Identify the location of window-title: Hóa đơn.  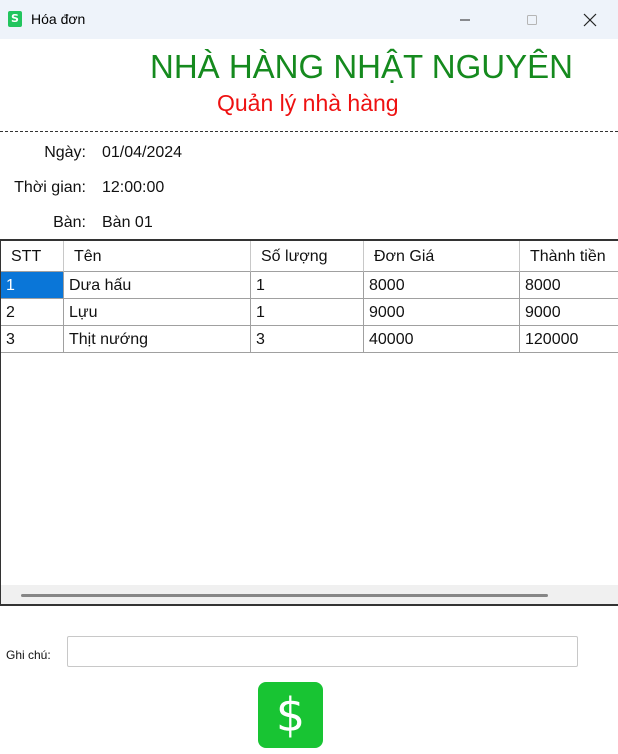
(58, 19).